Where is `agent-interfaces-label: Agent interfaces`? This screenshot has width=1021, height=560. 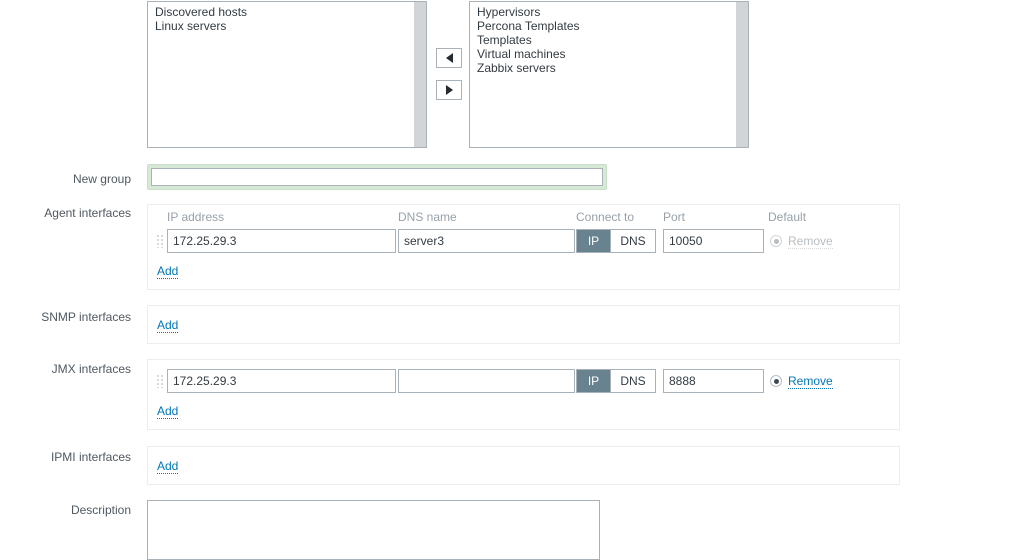
agent-interfaces-label: Agent interfaces is located at coordinates (87, 213).